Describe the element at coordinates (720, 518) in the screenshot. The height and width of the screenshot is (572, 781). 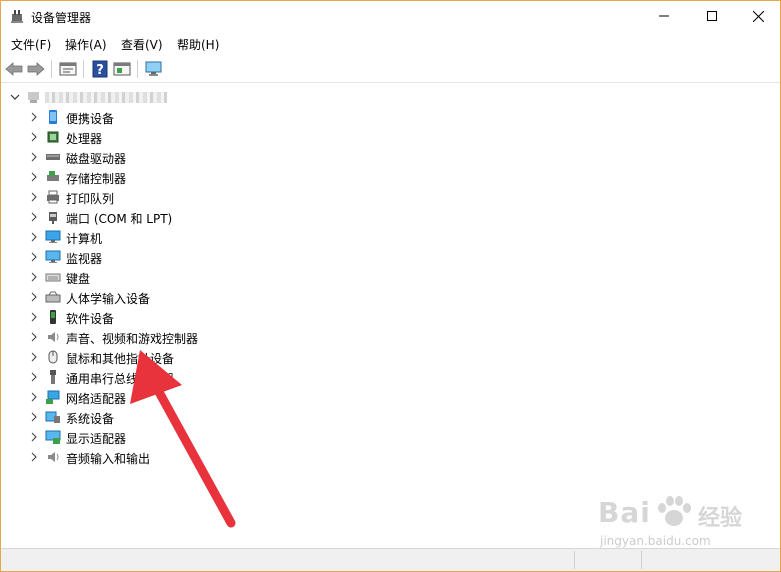
I see `watermark-jingyan: 经验` at that location.